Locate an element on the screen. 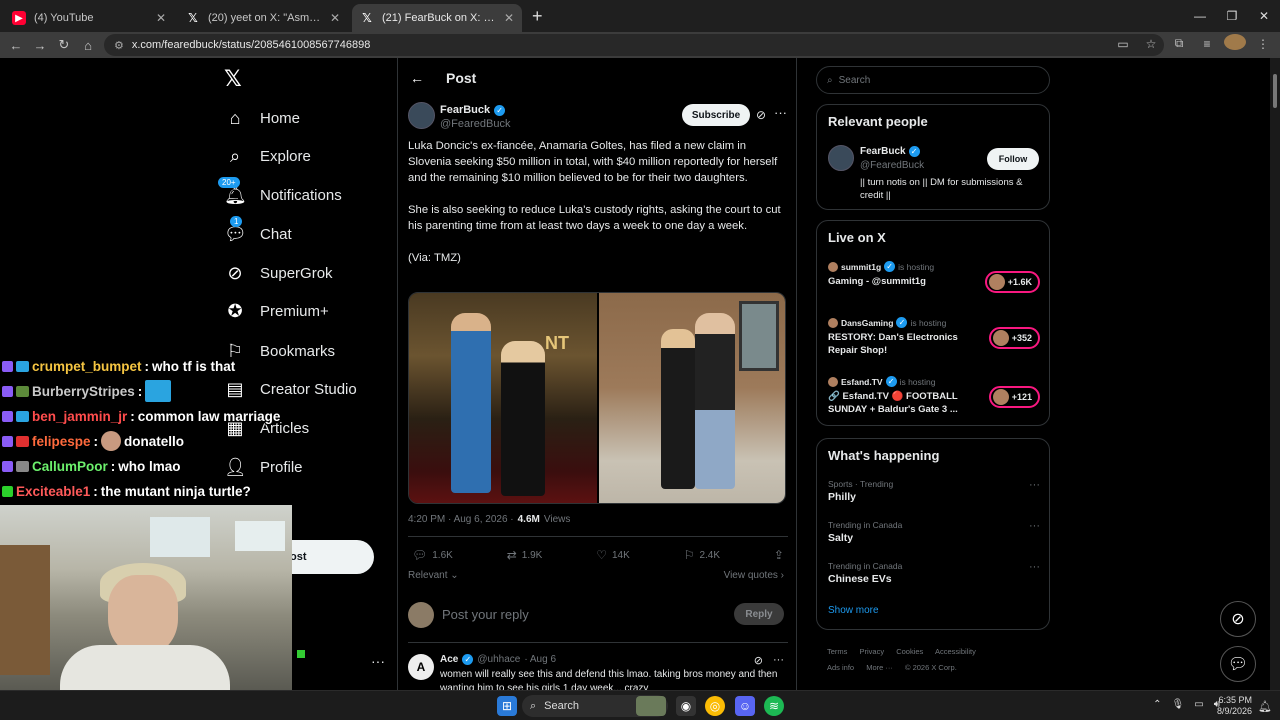  show-more-link: Show more is located at coordinates (853, 610).